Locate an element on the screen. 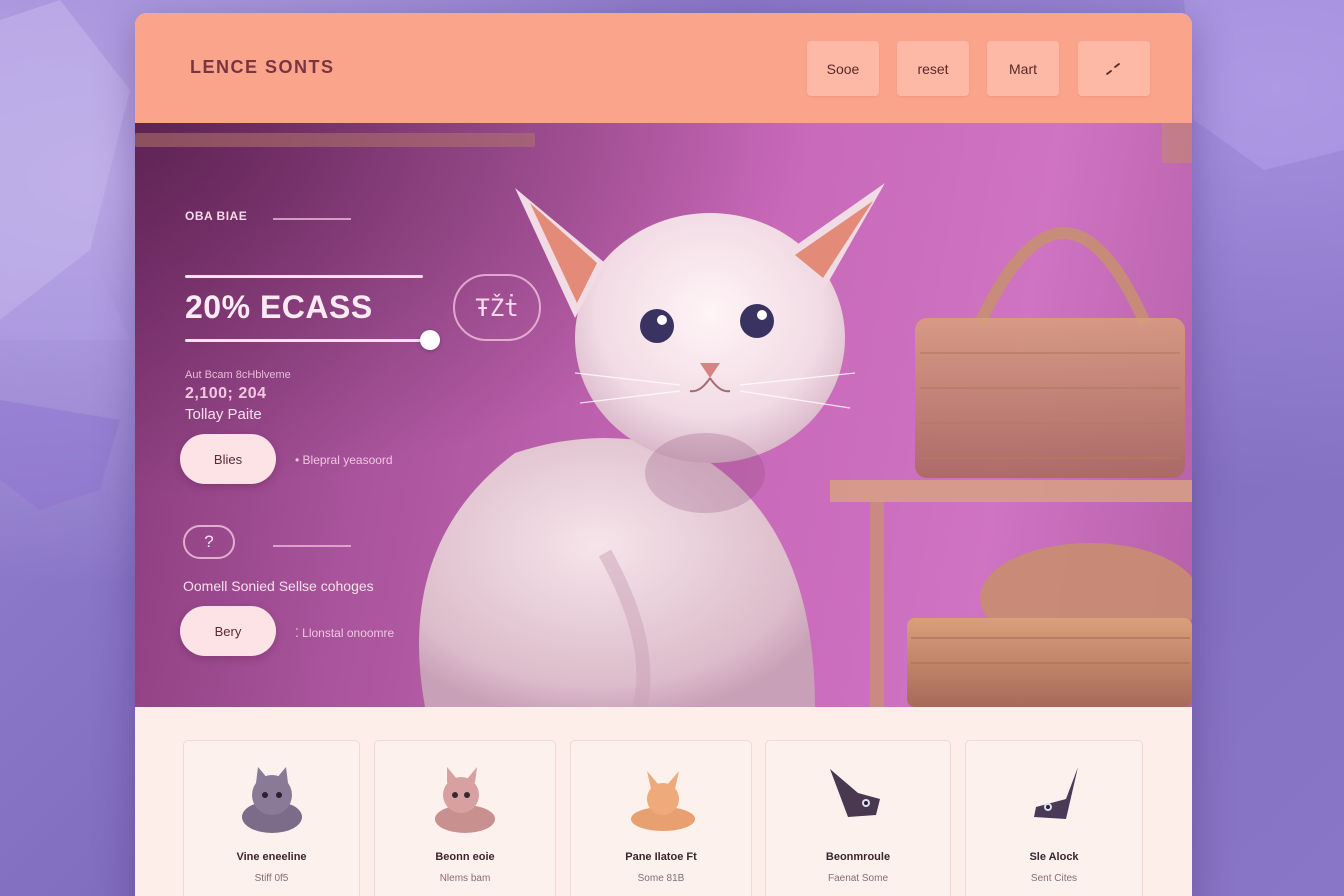 The height and width of the screenshot is (896, 1344). product-card: Vine eneeline Stiff 0f5 is located at coordinates (271, 818).